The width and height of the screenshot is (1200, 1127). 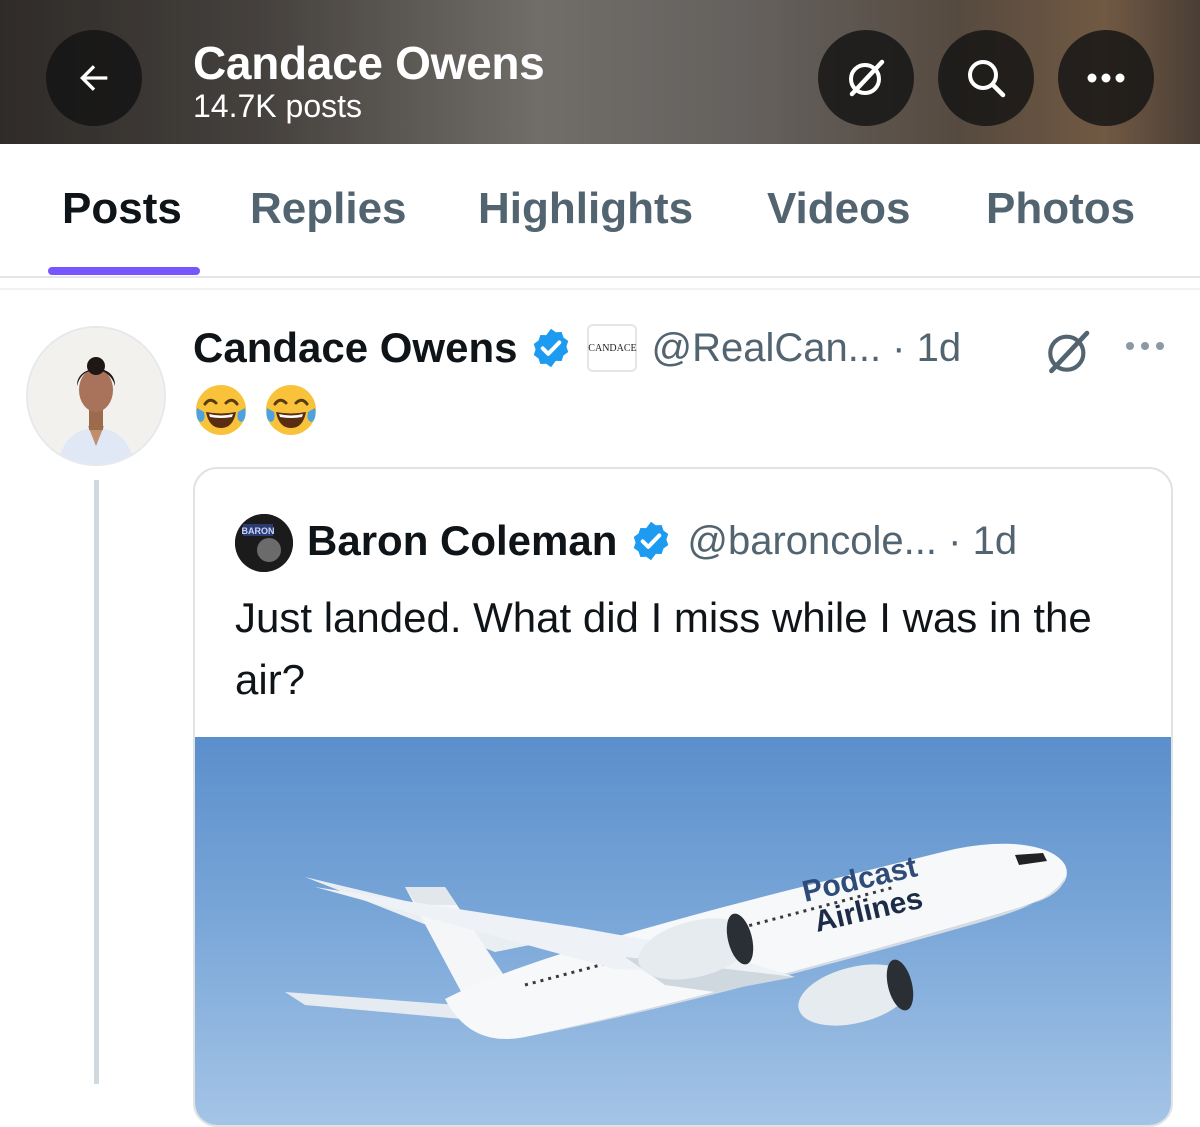 What do you see at coordinates (806, 347) in the screenshot?
I see `post-handle-time: @RealCan... · 1d` at bounding box center [806, 347].